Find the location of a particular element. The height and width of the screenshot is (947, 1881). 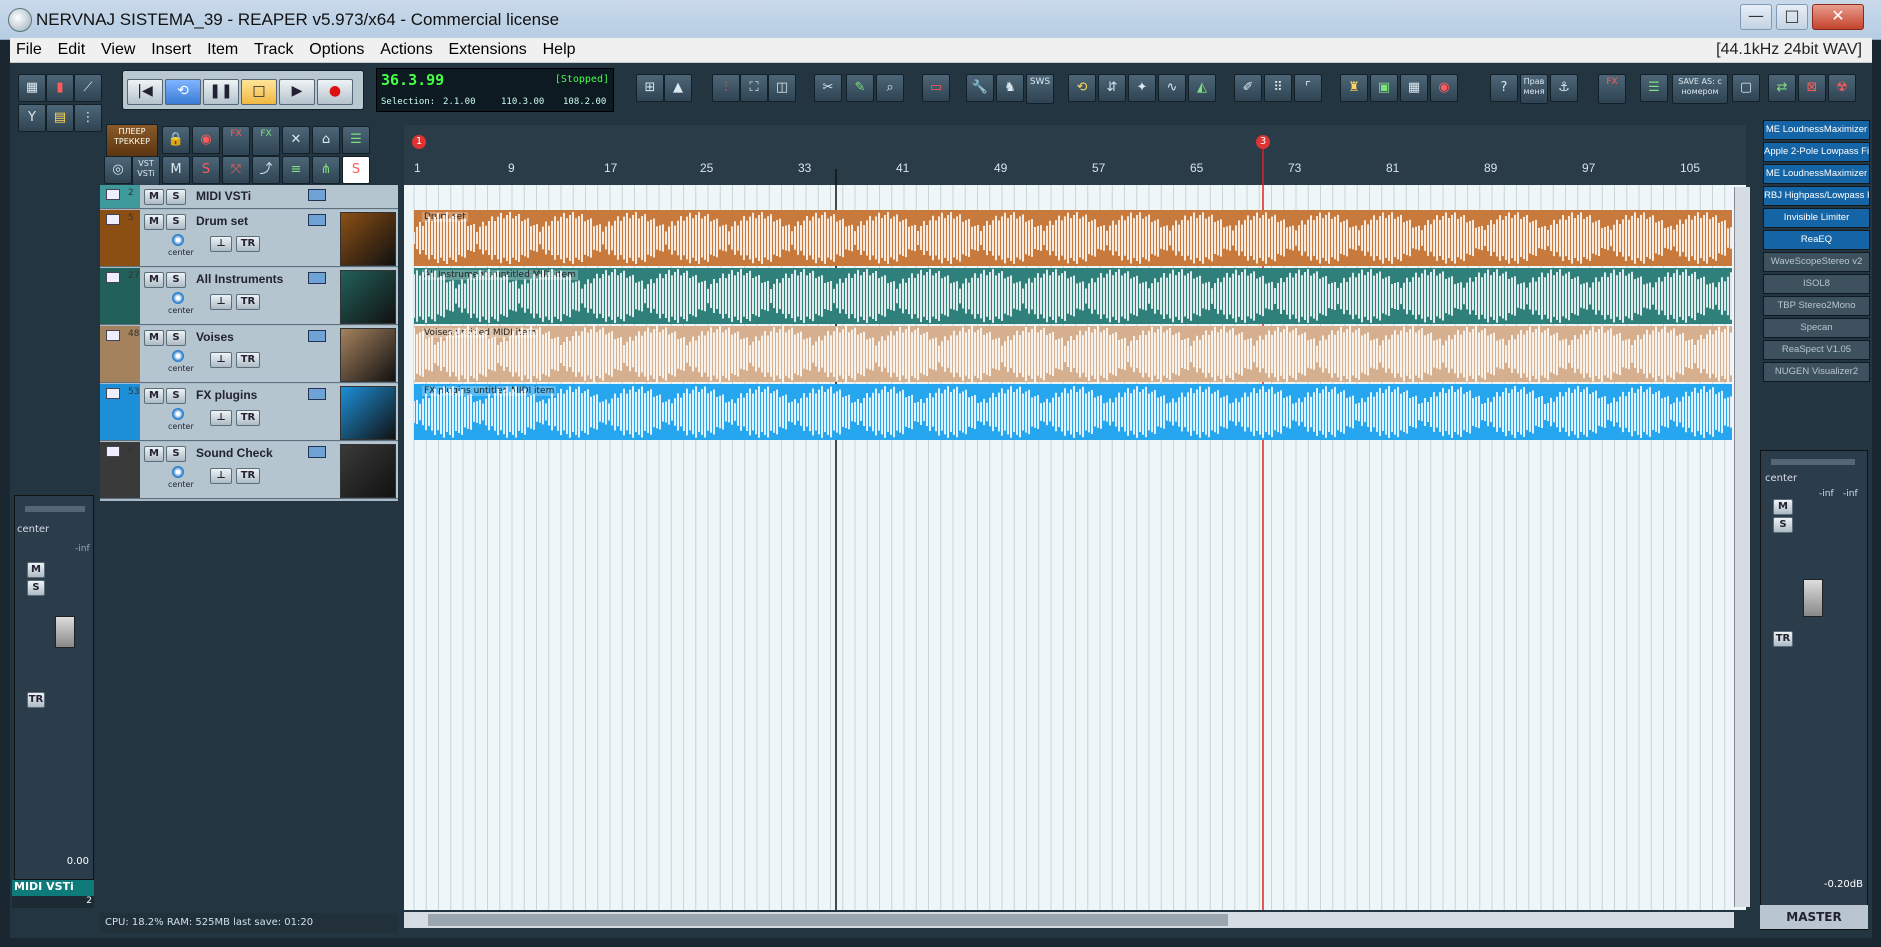

play-icon: ▶ is located at coordinates (297, 92).